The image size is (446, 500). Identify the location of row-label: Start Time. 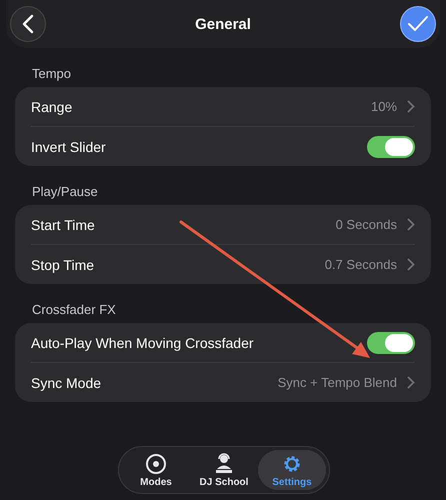
(63, 224).